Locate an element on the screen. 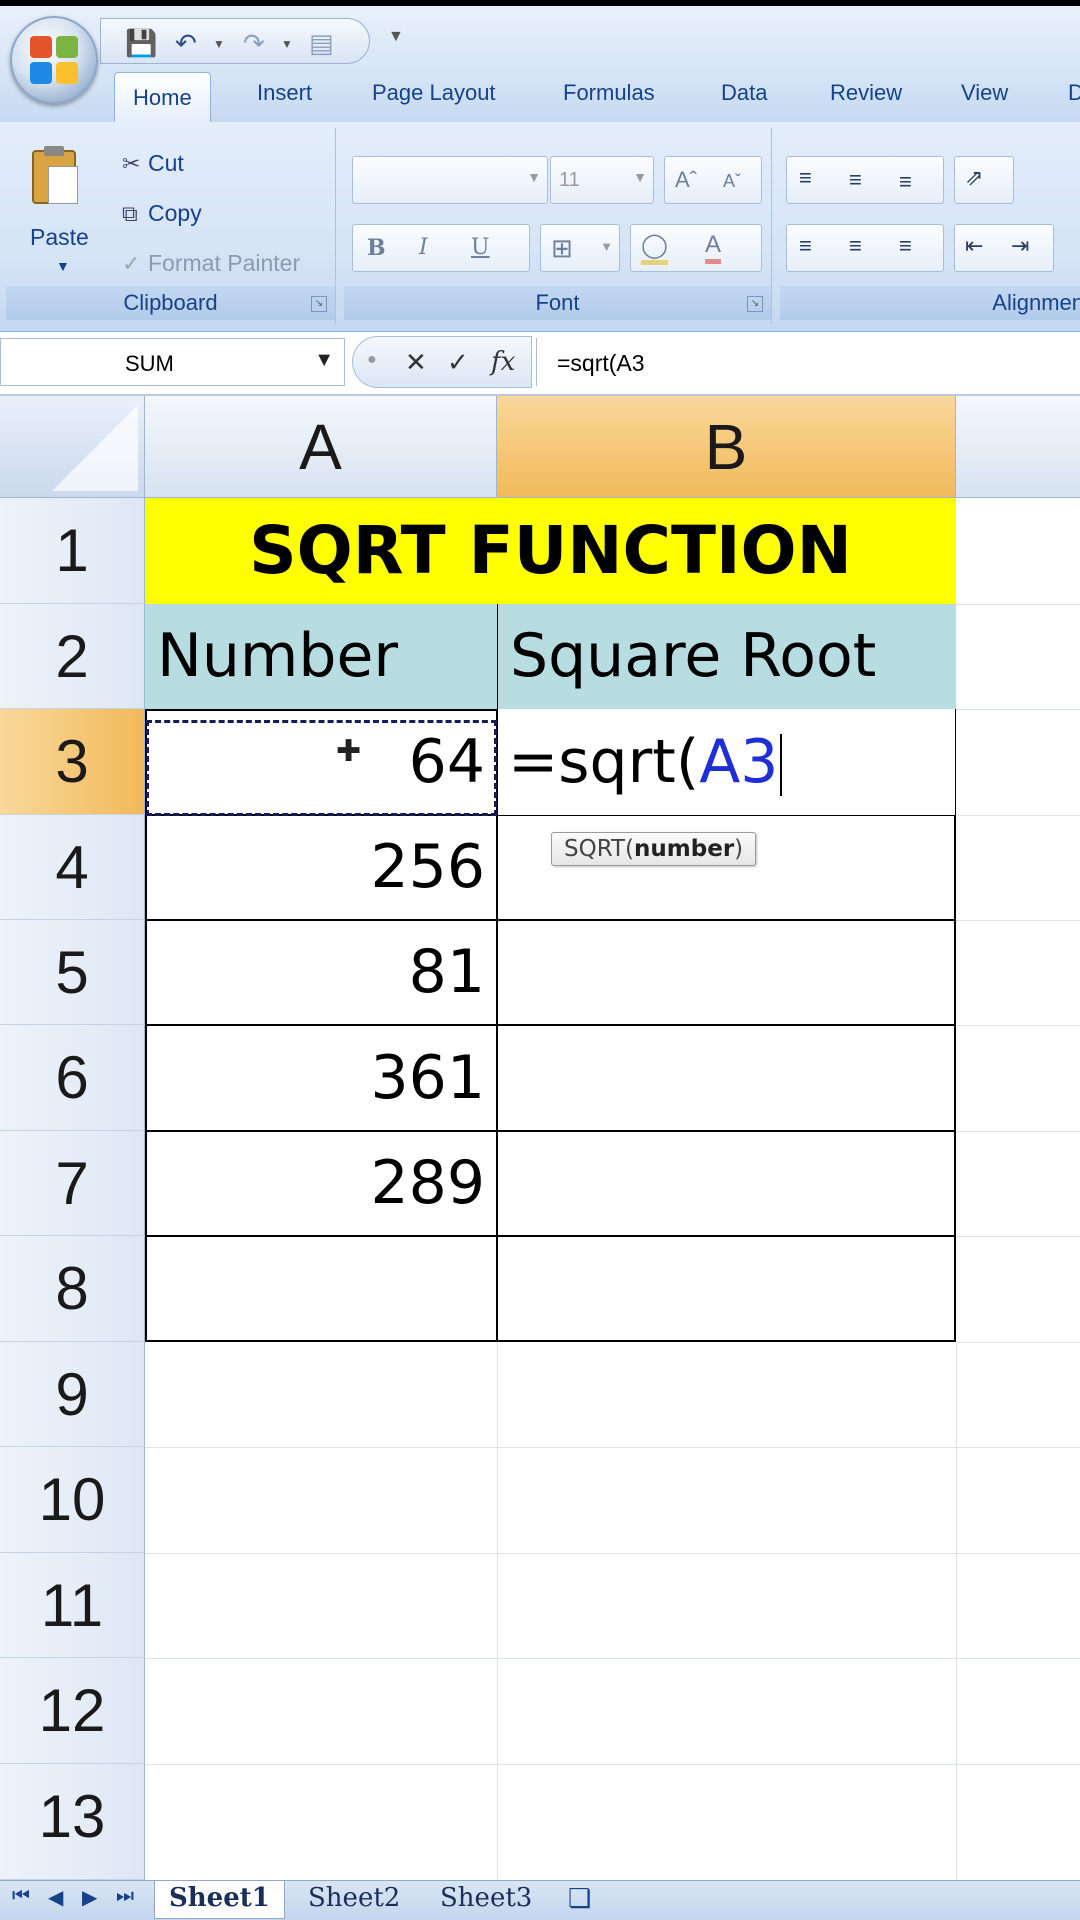 This screenshot has height=1920, width=1080. redo-icon: ↷ is located at coordinates (254, 43).